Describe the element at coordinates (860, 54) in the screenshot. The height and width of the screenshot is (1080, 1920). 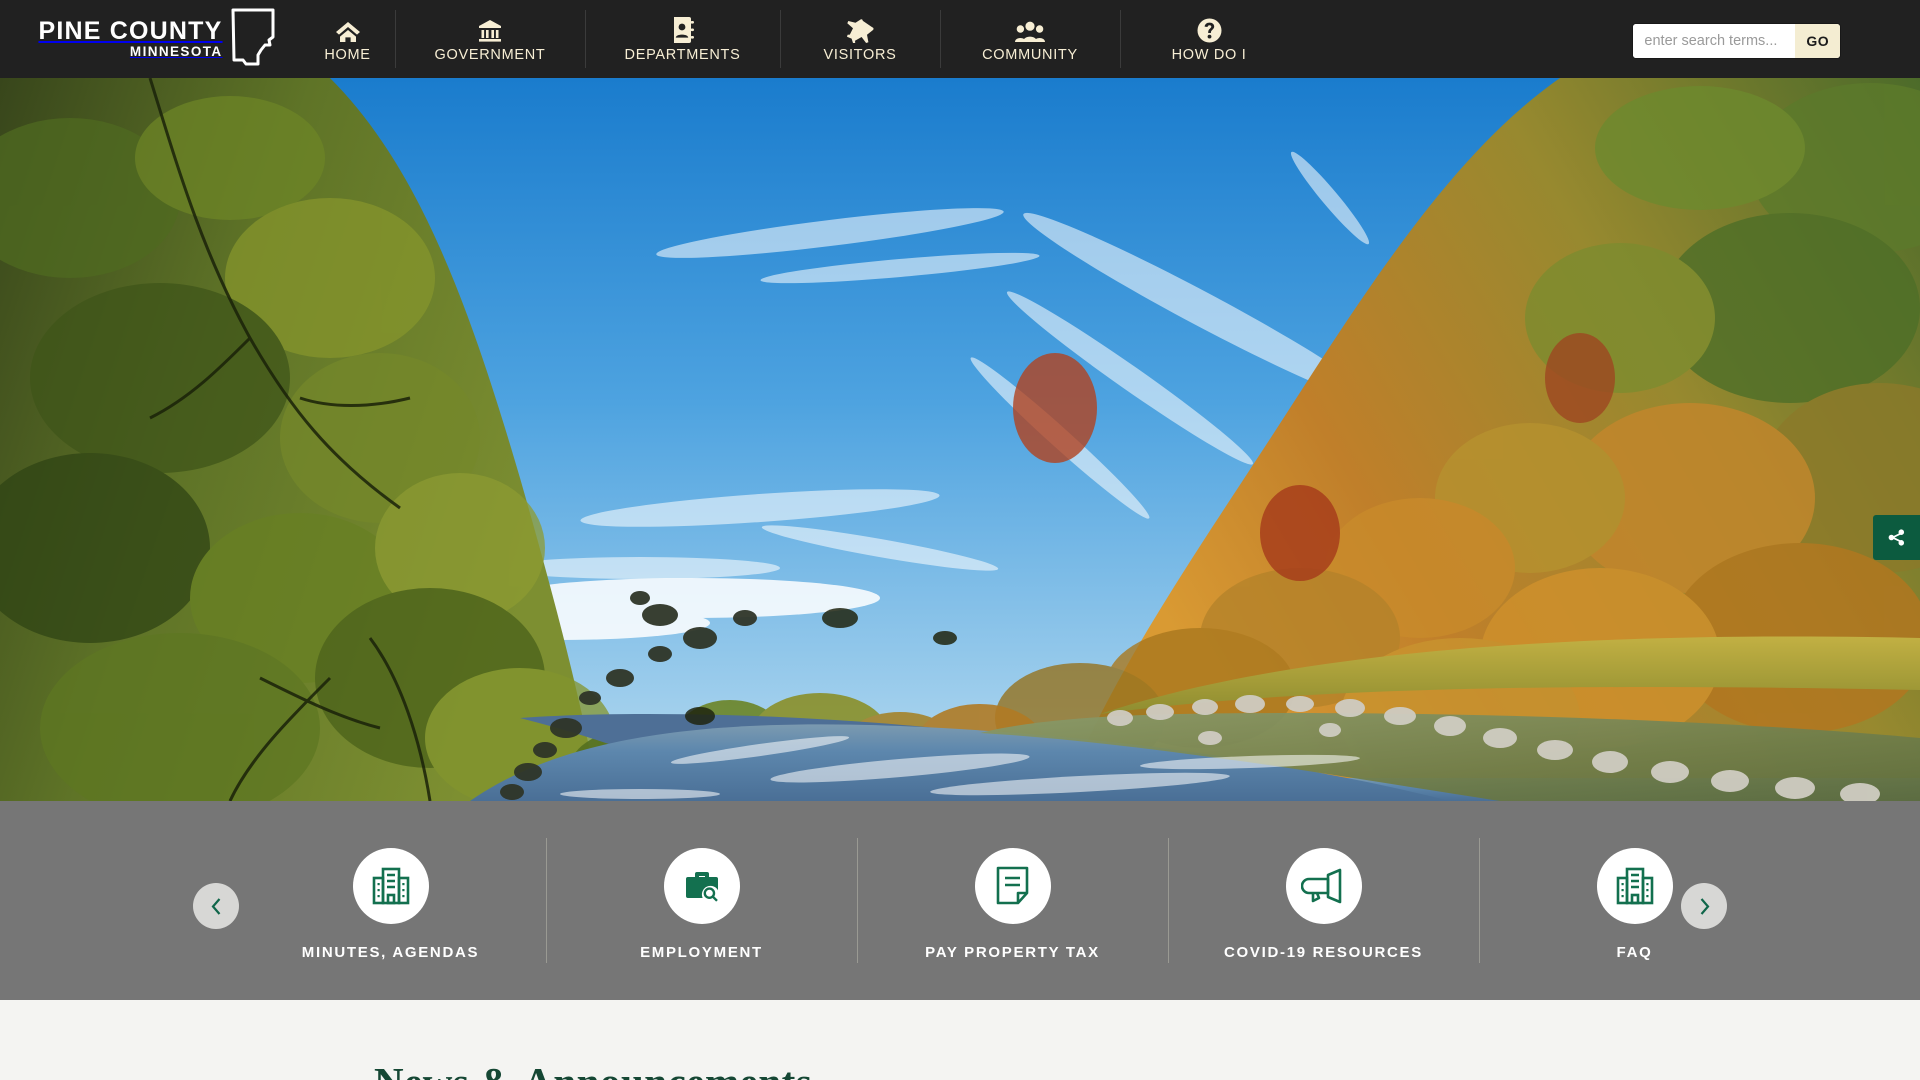
I see `nav-label: VISITORS` at that location.